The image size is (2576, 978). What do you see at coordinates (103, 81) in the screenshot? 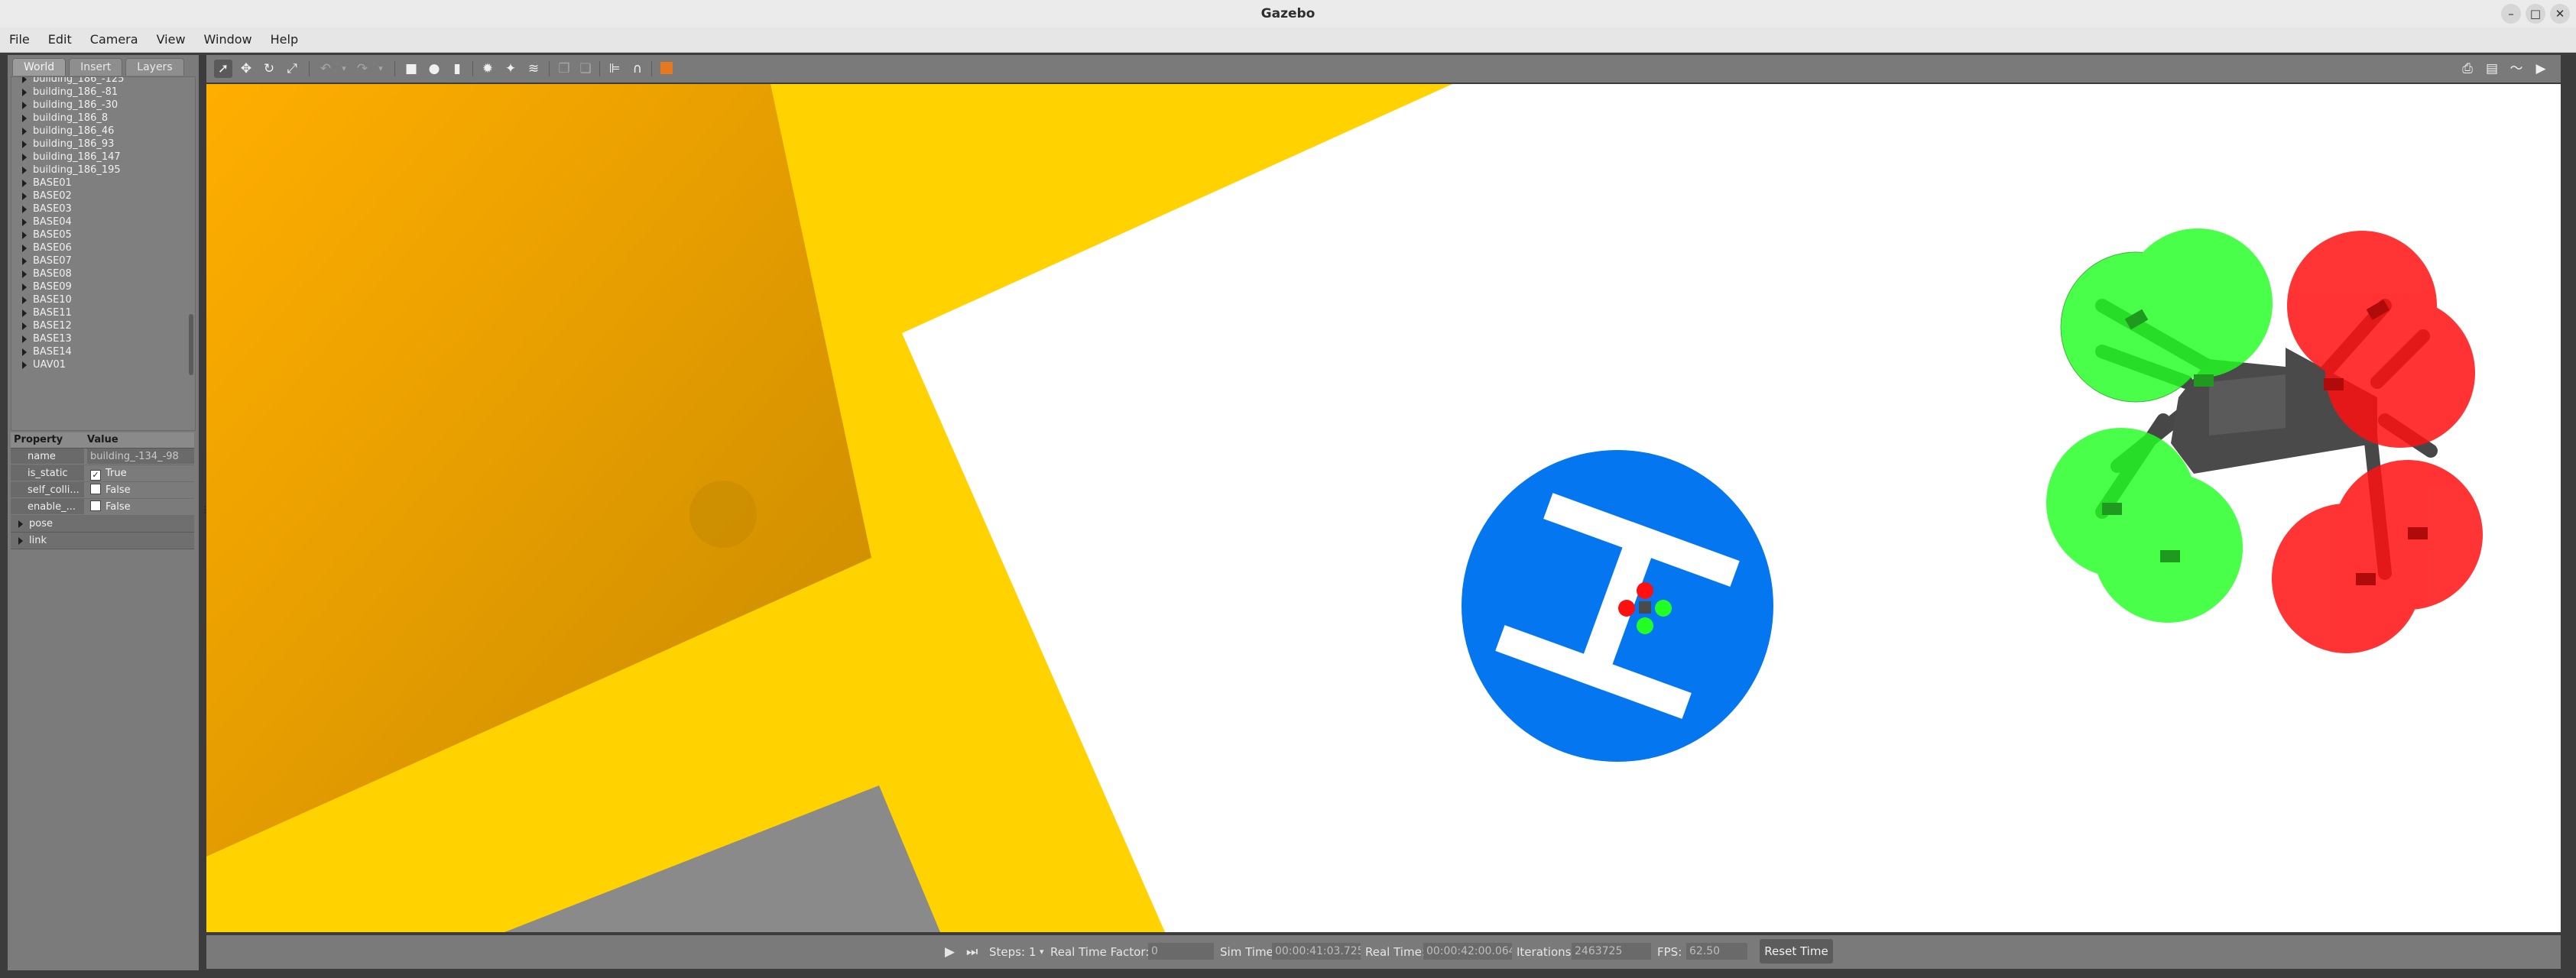
I see `tree-item: building_186_-125` at bounding box center [103, 81].